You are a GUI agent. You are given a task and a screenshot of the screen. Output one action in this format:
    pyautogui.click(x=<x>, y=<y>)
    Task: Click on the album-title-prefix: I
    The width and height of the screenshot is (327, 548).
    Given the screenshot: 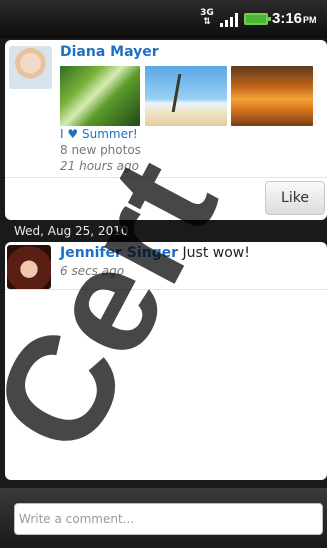 What is the action you would take?
    pyautogui.click(x=62, y=134)
    